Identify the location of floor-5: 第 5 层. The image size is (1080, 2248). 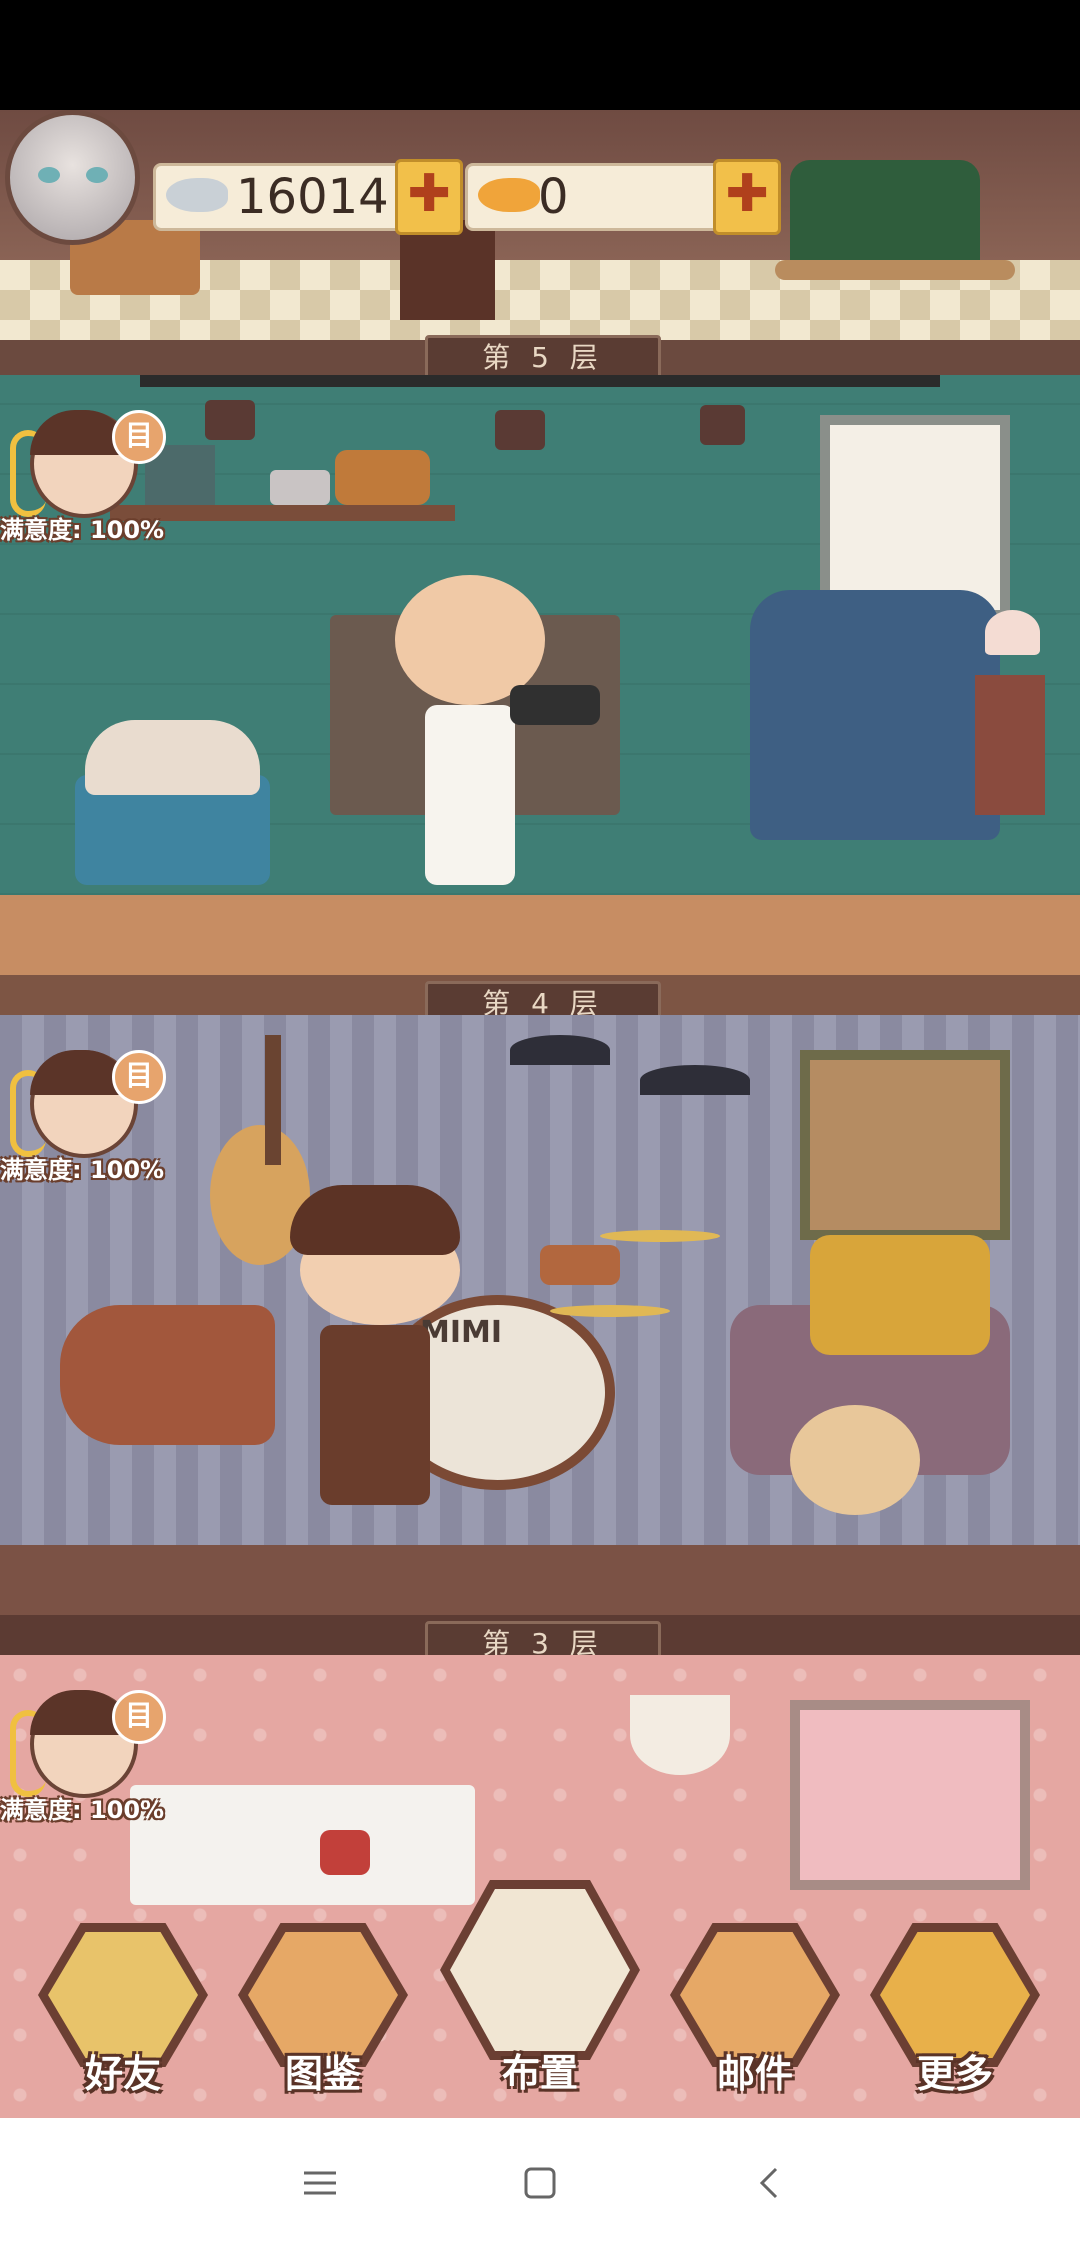
(540, 245).